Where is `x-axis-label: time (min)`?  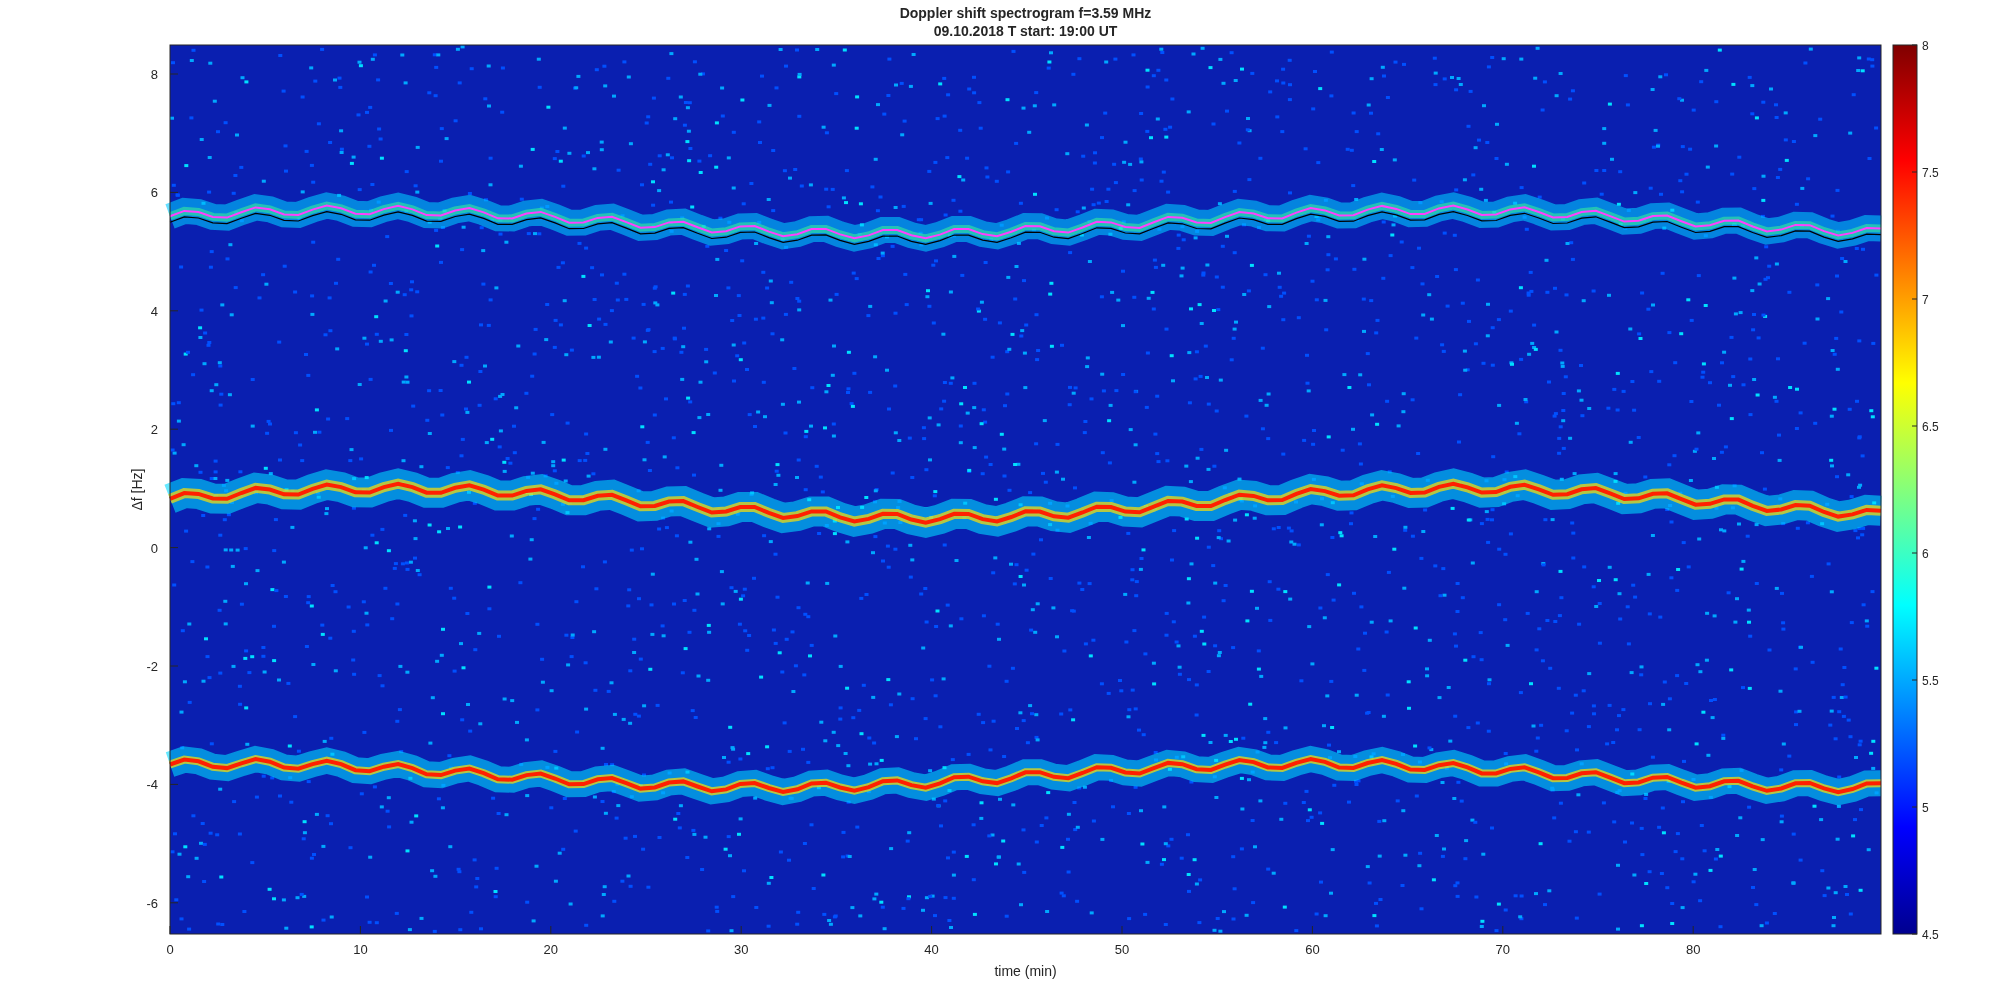 x-axis-label: time (min) is located at coordinates (1025, 971).